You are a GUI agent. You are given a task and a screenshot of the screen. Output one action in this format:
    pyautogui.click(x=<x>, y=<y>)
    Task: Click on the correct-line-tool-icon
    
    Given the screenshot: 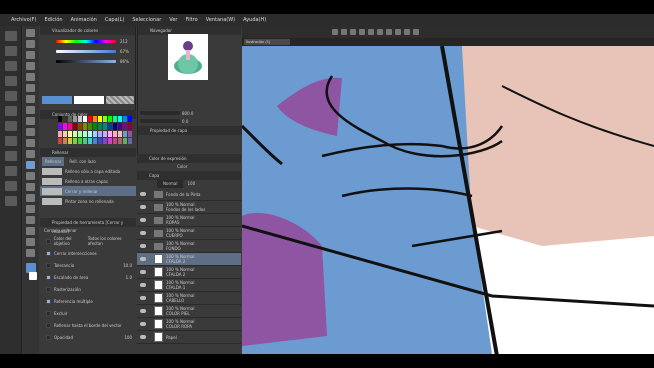 What is the action you would take?
    pyautogui.click(x=30, y=242)
    